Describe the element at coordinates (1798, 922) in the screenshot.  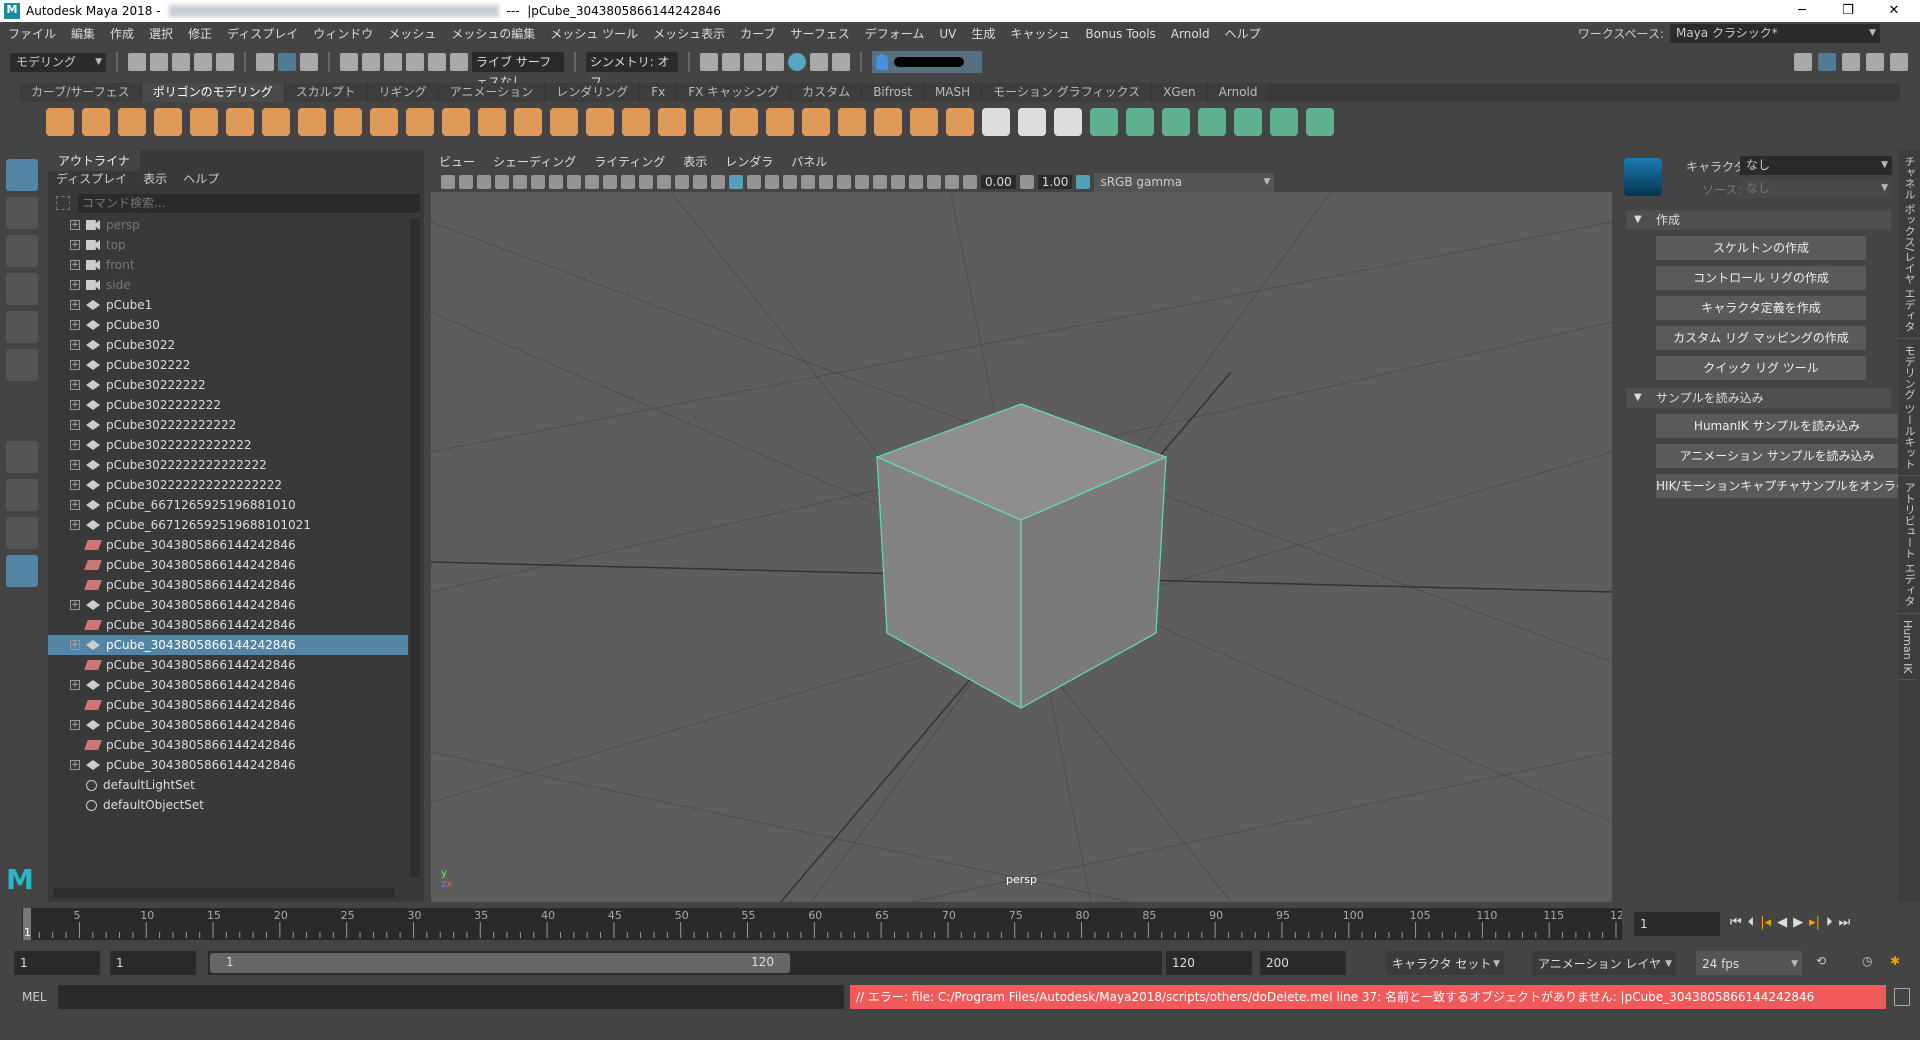
I see `play-forward-icon: ▶` at that location.